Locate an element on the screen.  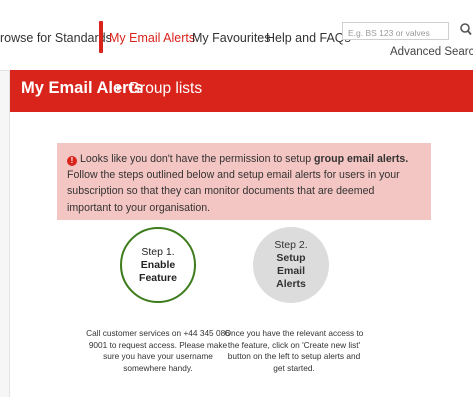
exclamation-icon: ! is located at coordinates (72, 161).